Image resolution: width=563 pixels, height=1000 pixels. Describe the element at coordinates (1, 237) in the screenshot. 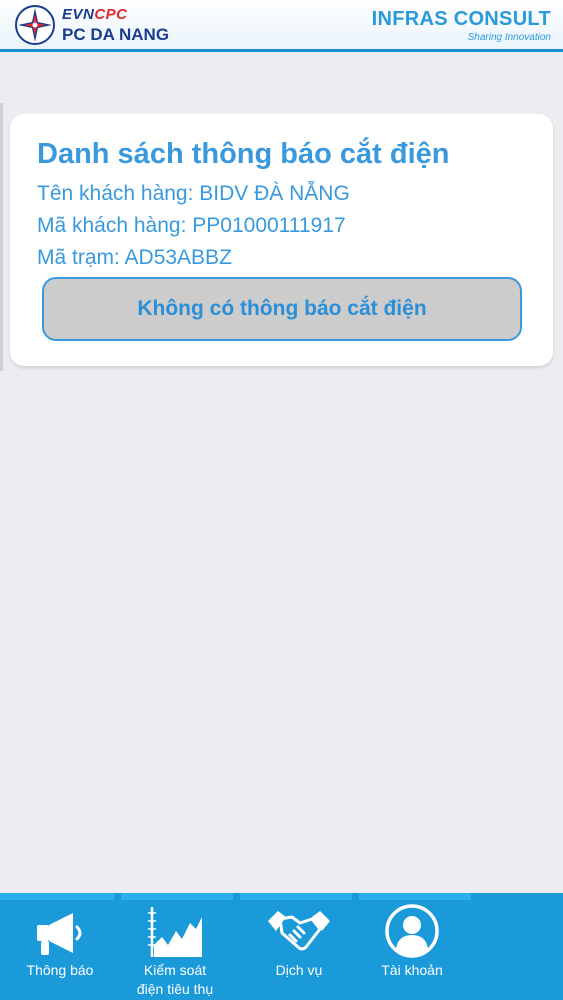

I see `left-edge-marker` at that location.